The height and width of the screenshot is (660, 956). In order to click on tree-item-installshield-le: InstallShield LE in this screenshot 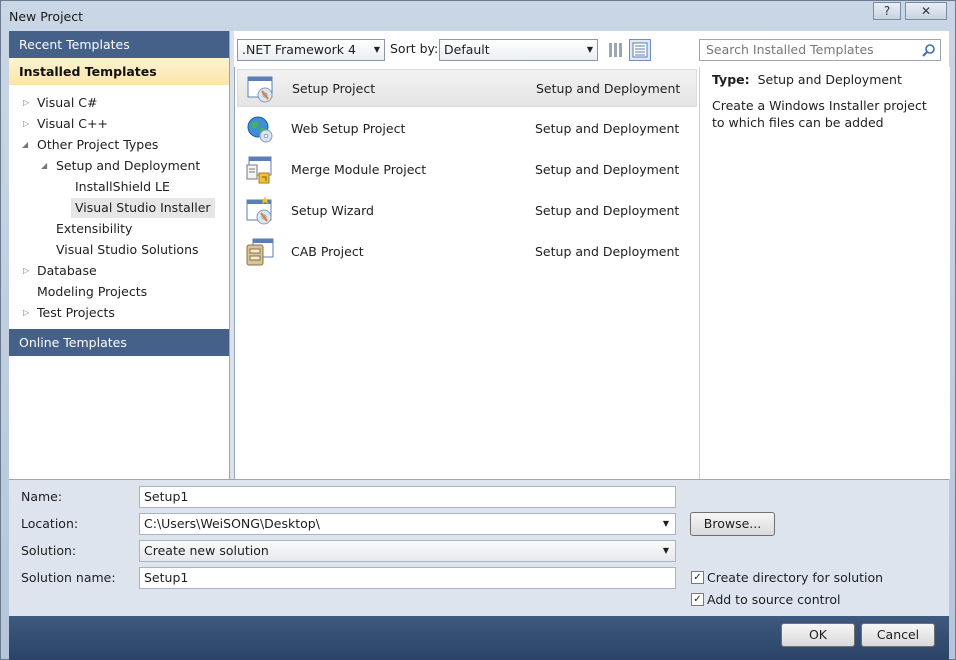, I will do `click(122, 187)`.